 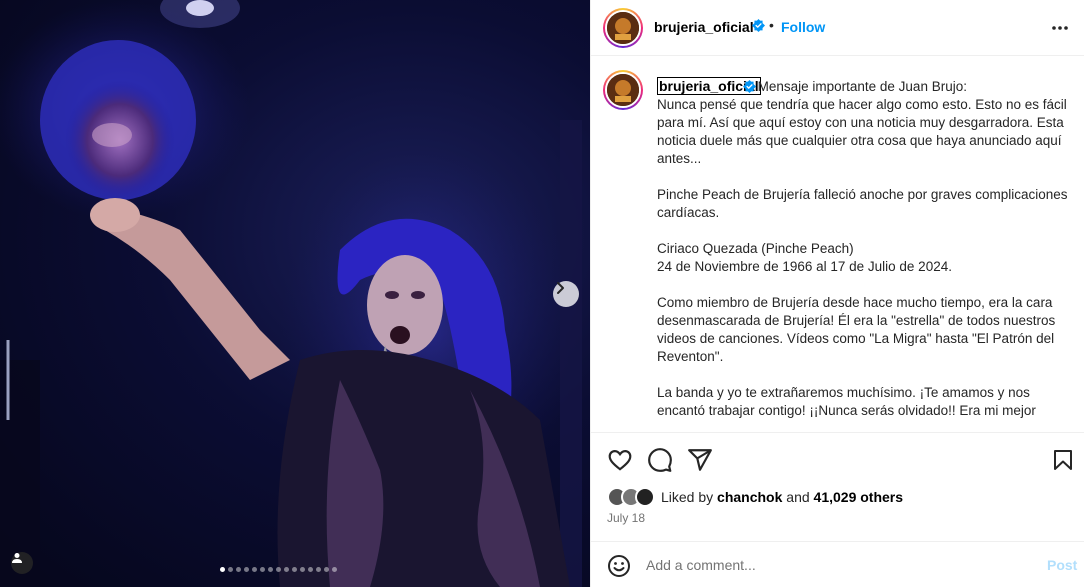 I want to click on liker-username: chanchok, so click(x=749, y=497).